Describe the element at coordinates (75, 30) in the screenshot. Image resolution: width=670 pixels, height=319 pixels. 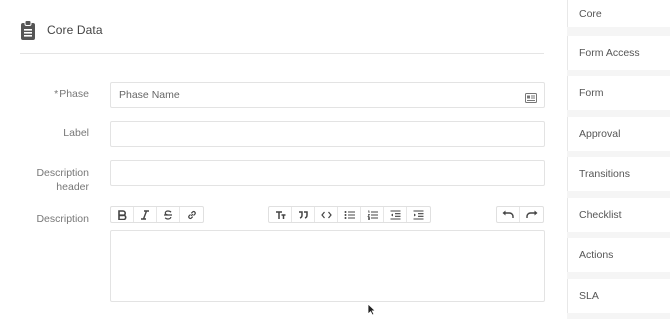
I see `page-title: Core Data` at that location.